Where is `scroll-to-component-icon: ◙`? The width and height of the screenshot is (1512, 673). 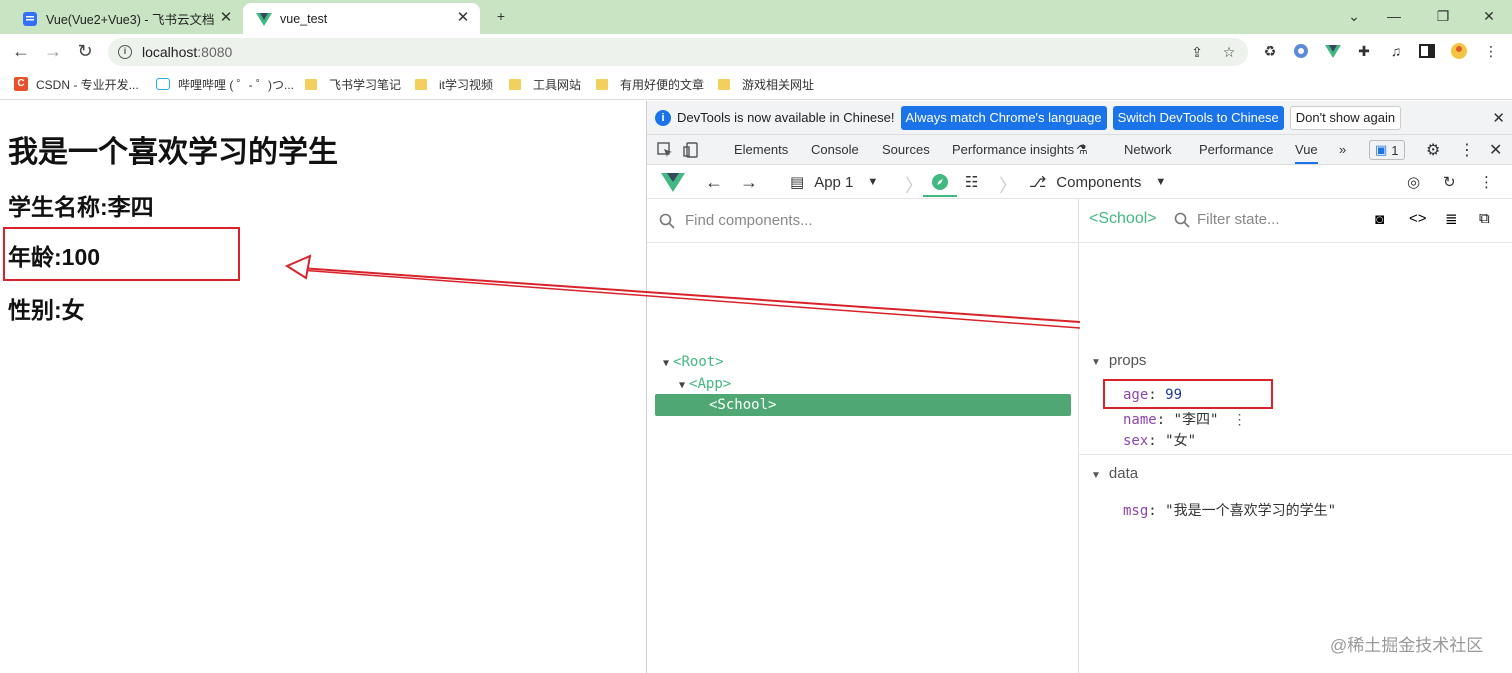 scroll-to-component-icon: ◙ is located at coordinates (1379, 219).